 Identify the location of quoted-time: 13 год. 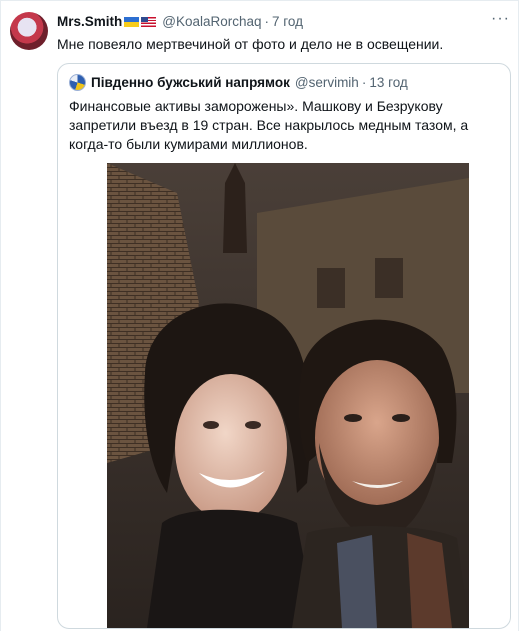
(388, 82).